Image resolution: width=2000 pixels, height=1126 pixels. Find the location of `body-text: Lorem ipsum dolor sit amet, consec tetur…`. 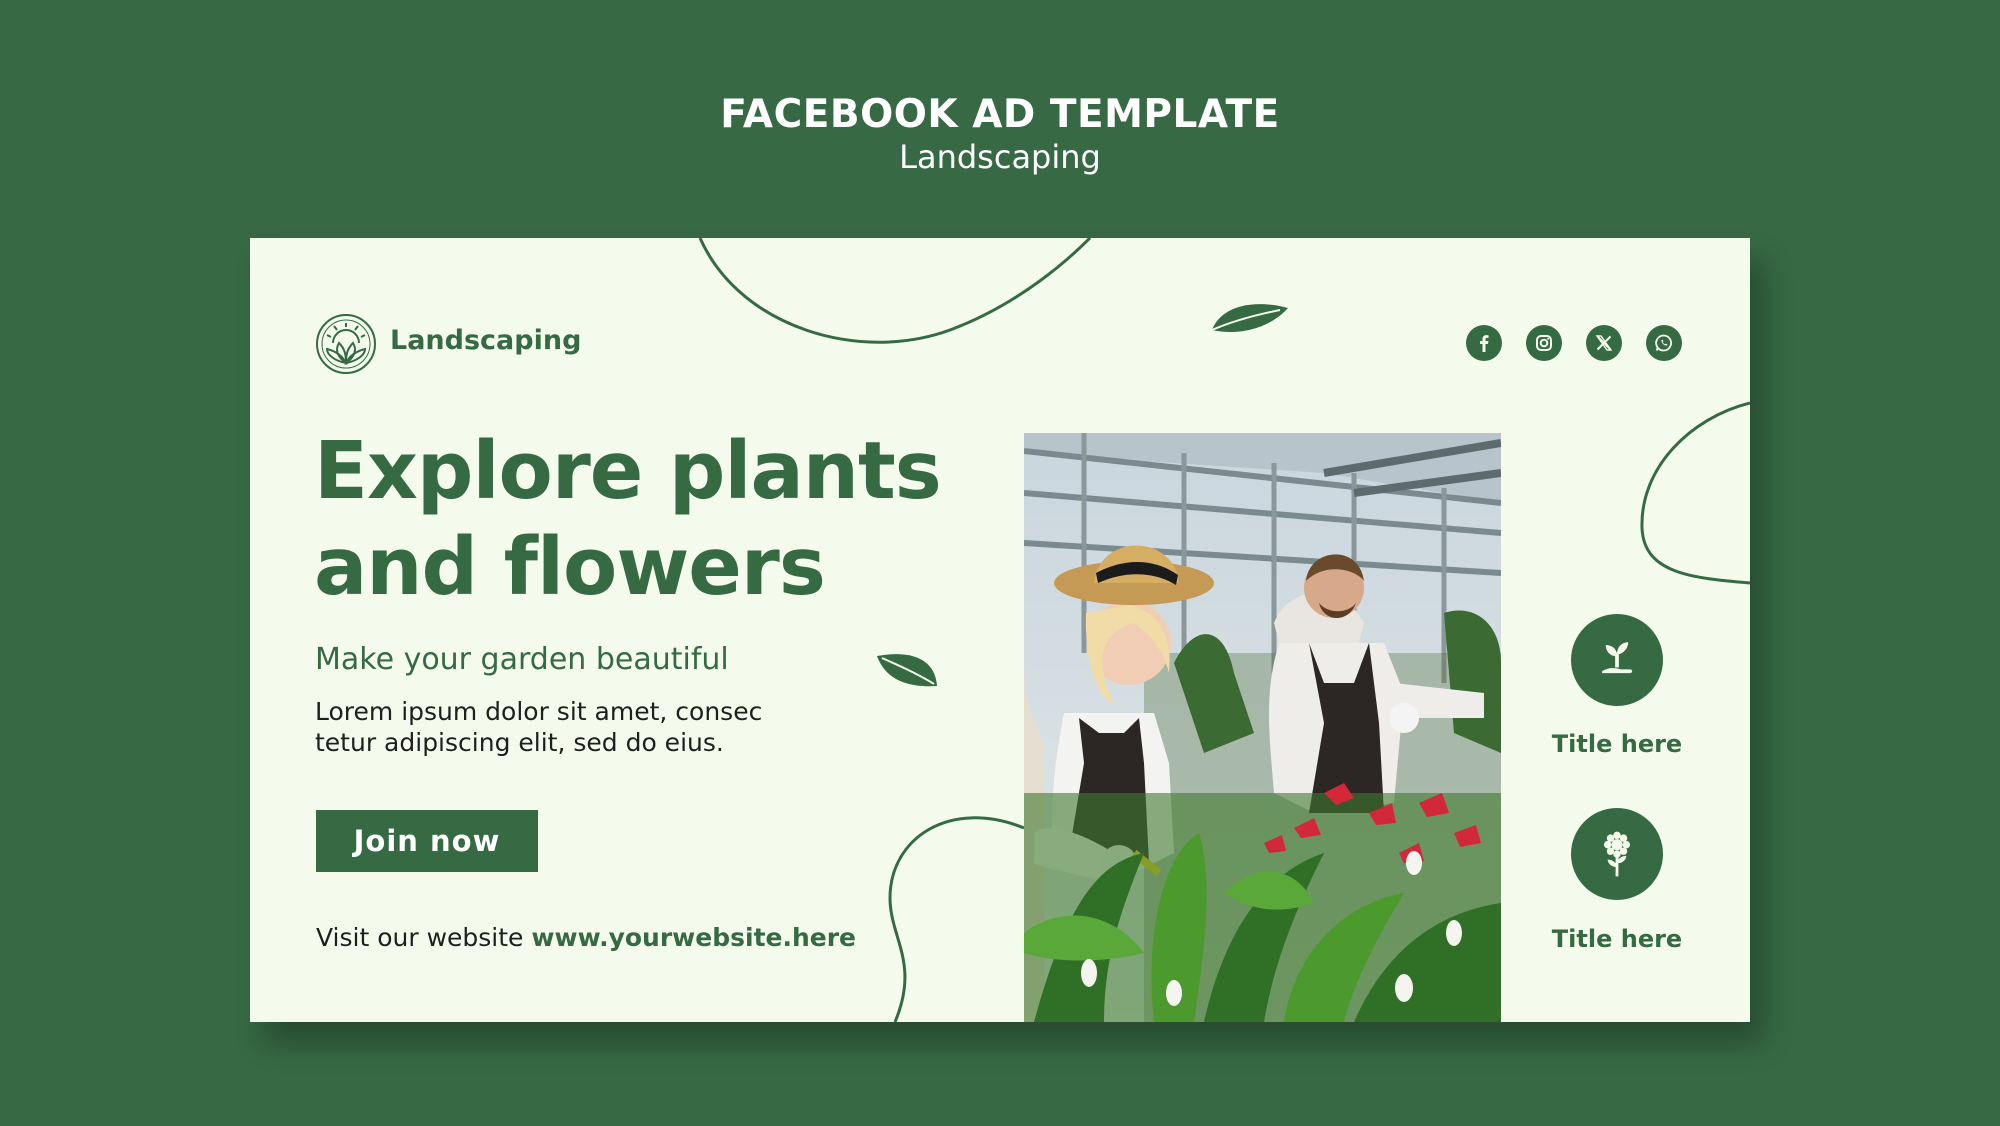

body-text: Lorem ipsum dolor sit amet, consec tetur… is located at coordinates (575, 727).